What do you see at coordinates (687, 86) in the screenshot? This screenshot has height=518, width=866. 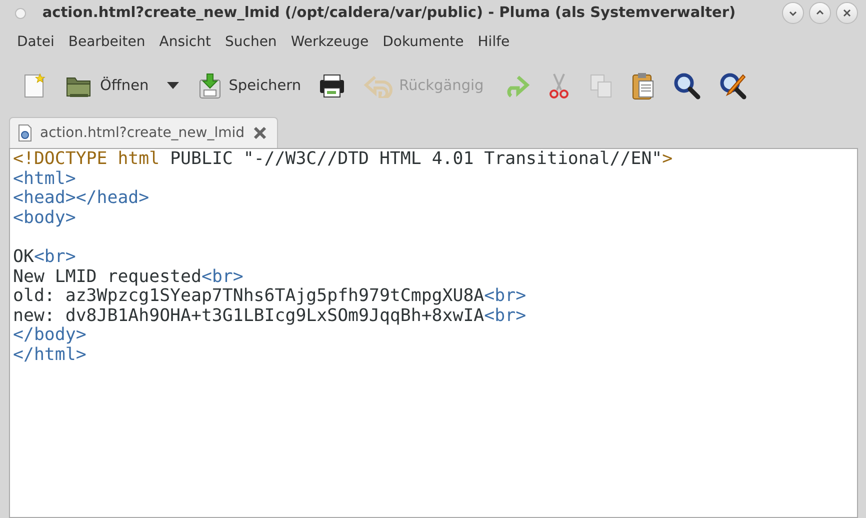 I see `search-icon` at bounding box center [687, 86].